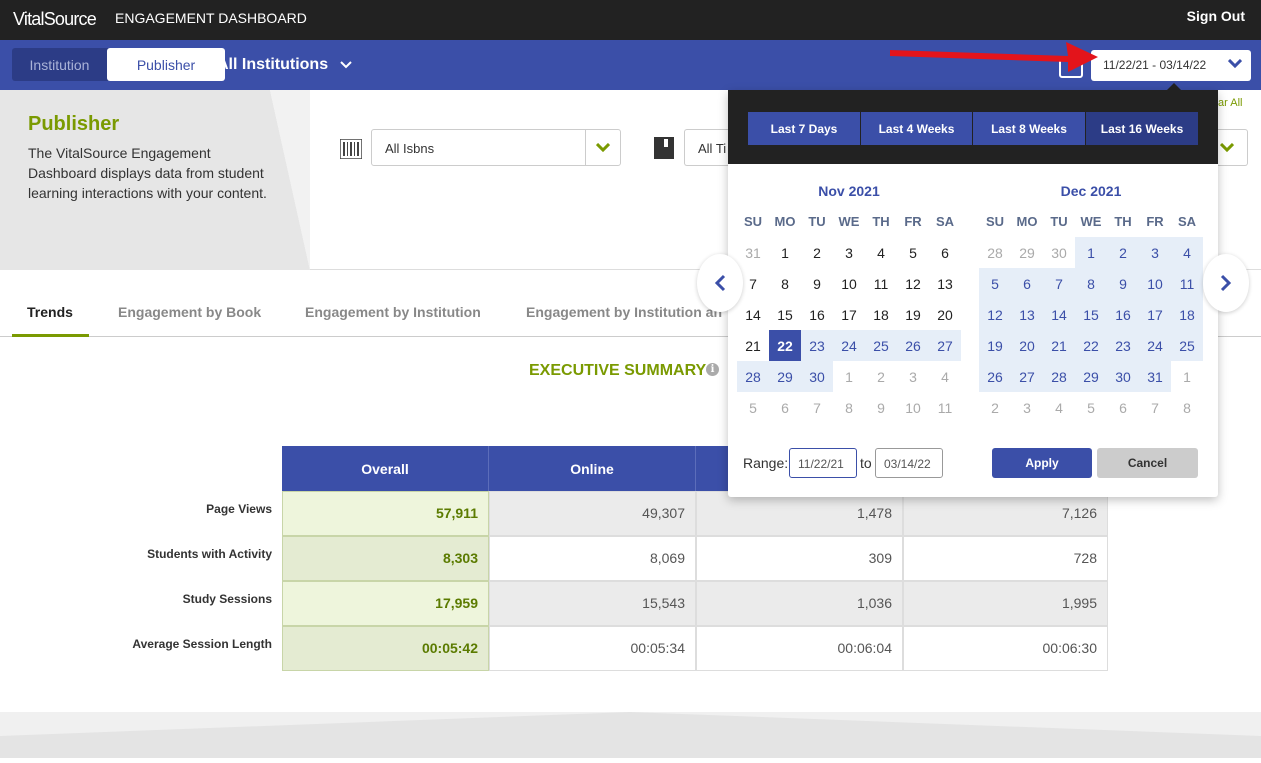 The image size is (1261, 763). What do you see at coordinates (50, 312) in the screenshot?
I see `tab-trends: Trends` at bounding box center [50, 312].